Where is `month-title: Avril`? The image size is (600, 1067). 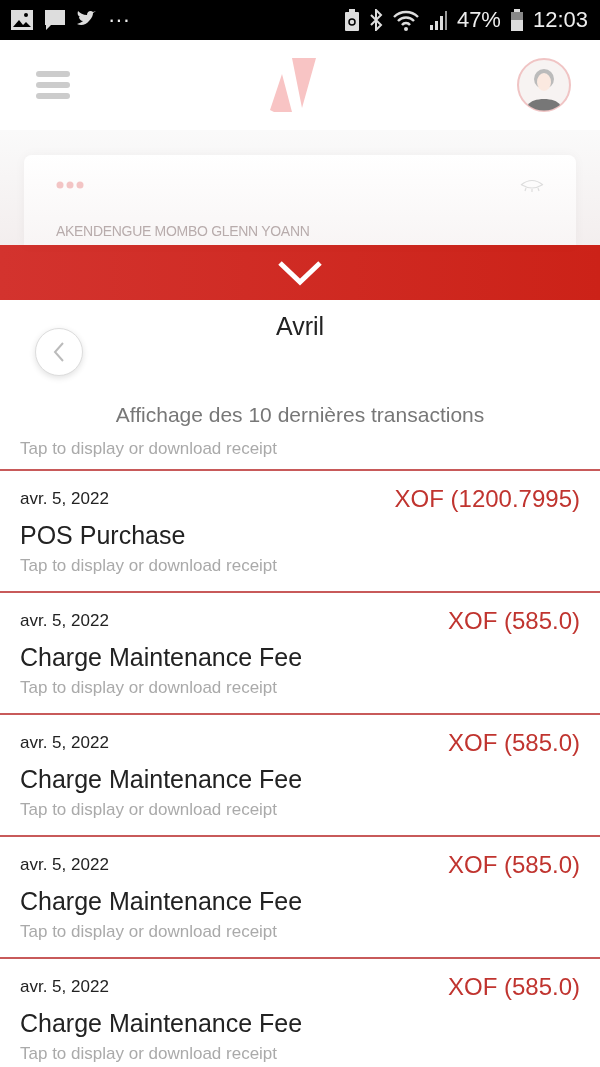 month-title: Avril is located at coordinates (300, 326).